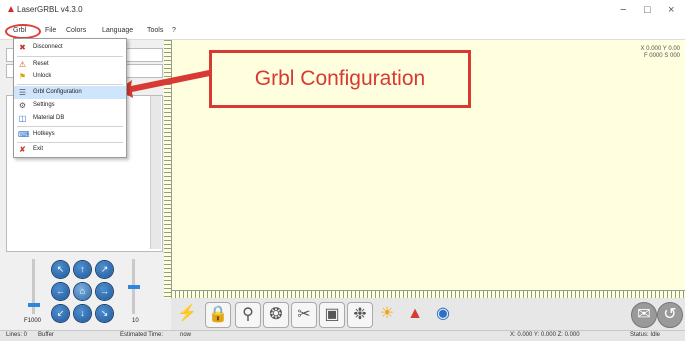  I want to click on grbl-configuration-icon: ☰, so click(22, 92).